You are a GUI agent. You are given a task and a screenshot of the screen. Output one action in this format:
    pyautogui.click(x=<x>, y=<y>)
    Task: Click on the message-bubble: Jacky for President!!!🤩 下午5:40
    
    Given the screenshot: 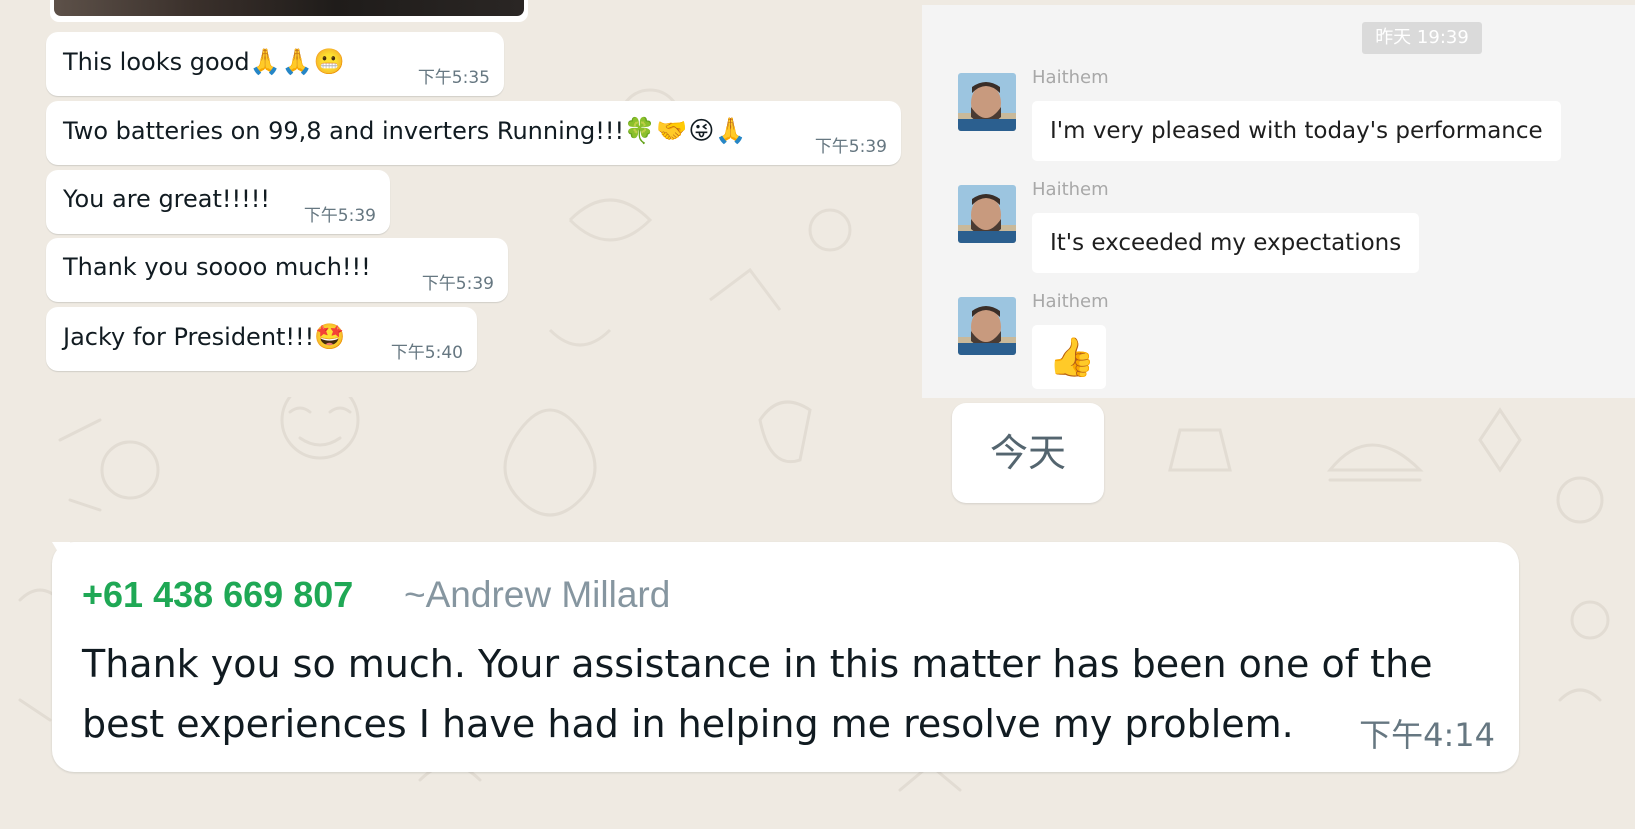 What is the action you would take?
    pyautogui.click(x=261, y=339)
    